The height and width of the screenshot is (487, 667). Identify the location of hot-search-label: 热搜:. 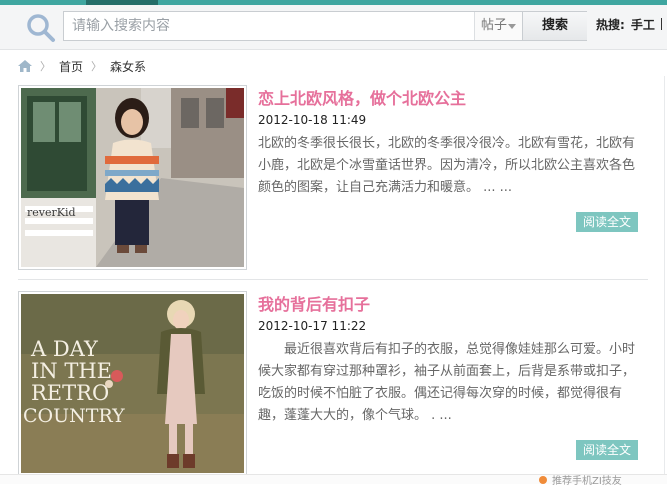
(610, 25).